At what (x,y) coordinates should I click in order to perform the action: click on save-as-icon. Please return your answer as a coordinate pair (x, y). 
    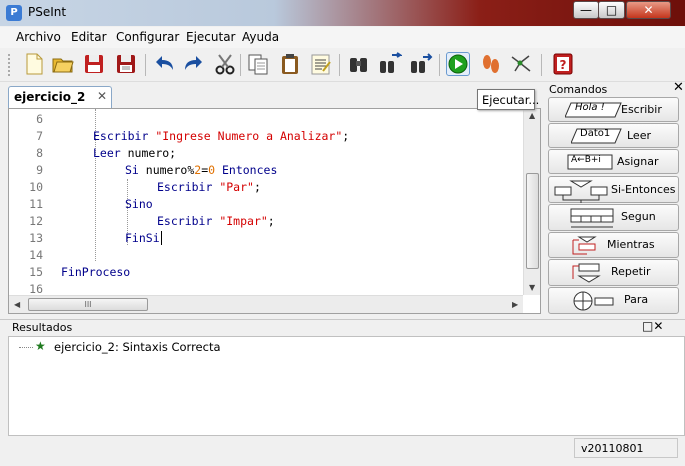
    Looking at the image, I should click on (126, 64).